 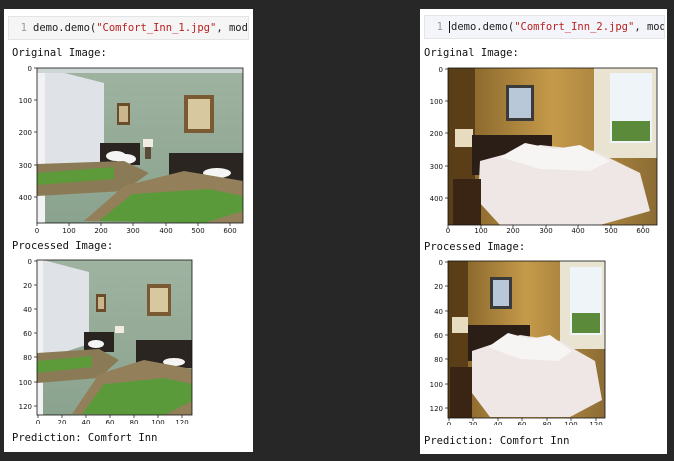 I want to click on code-cell: 1 demo.demo("Comfort_Inn_1.jpg", model), so click(x=128, y=28).